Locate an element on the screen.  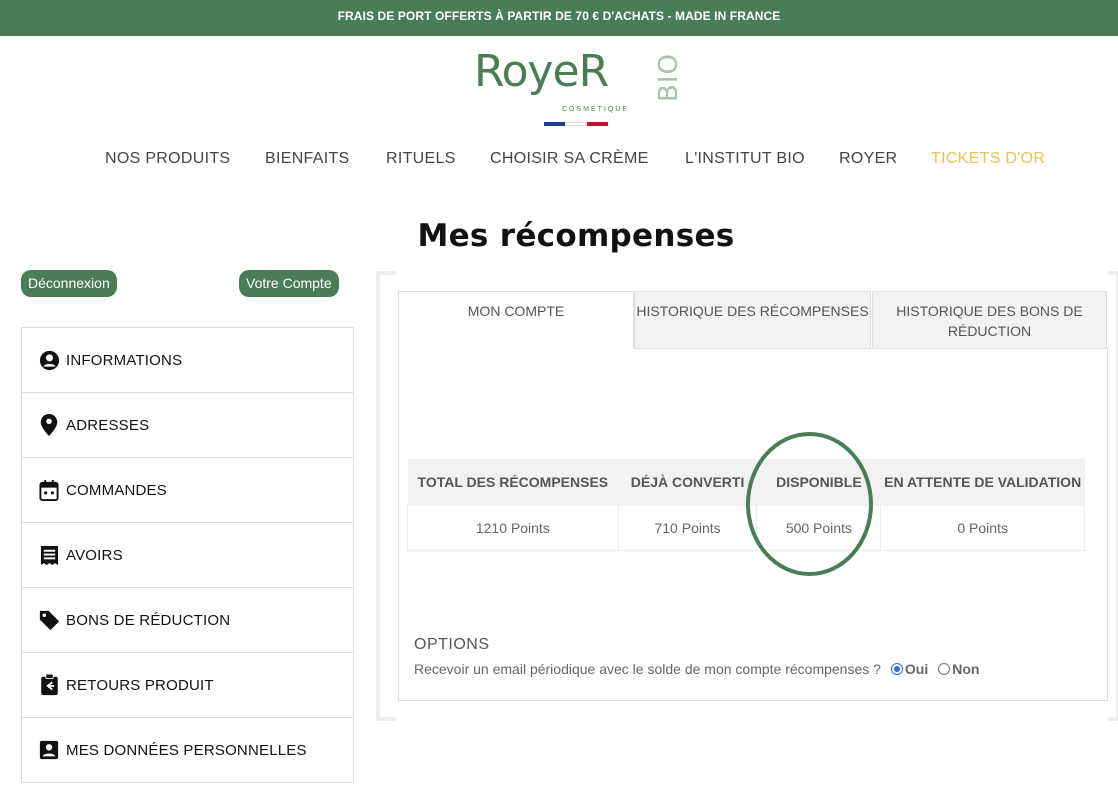
tab-historique-bons: HISTORIQUE DES BONS DE RÉDUCTION is located at coordinates (989, 320).